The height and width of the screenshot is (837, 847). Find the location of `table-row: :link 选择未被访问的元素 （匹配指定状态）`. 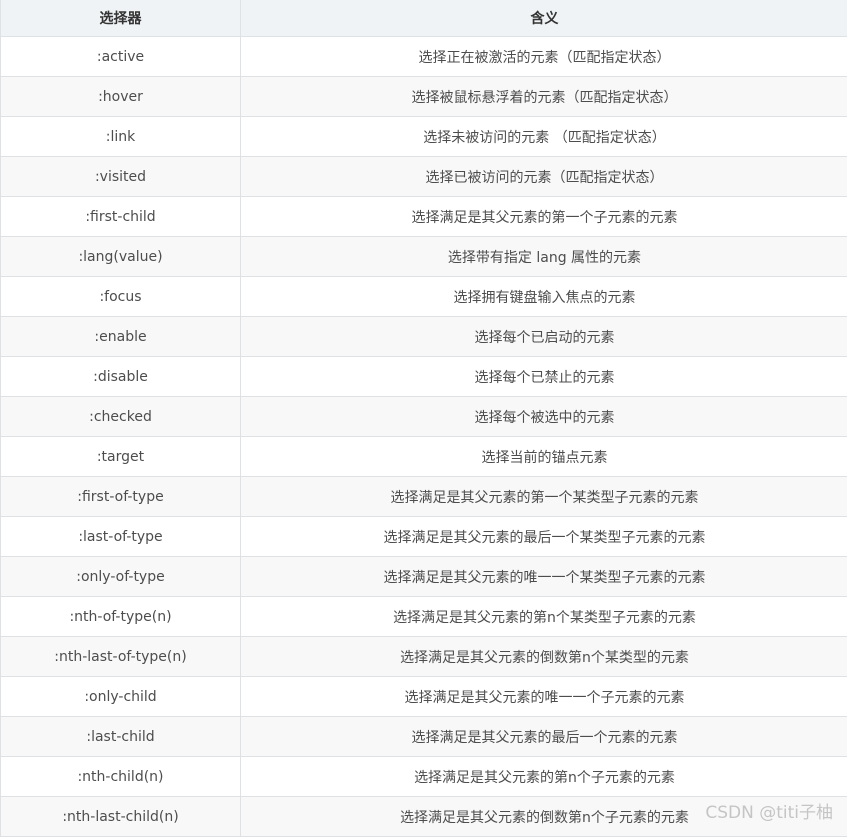

table-row: :link 选择未被访问的元素 （匹配指定状态） is located at coordinates (424, 137).